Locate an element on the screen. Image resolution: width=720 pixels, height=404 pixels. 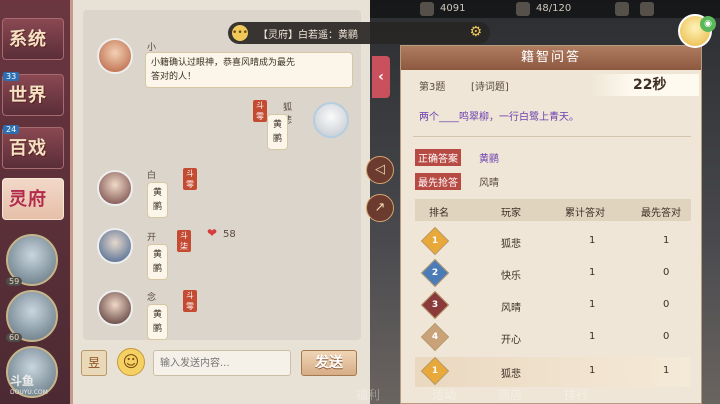
wifi-icon: ◉ is located at coordinates (708, 24).